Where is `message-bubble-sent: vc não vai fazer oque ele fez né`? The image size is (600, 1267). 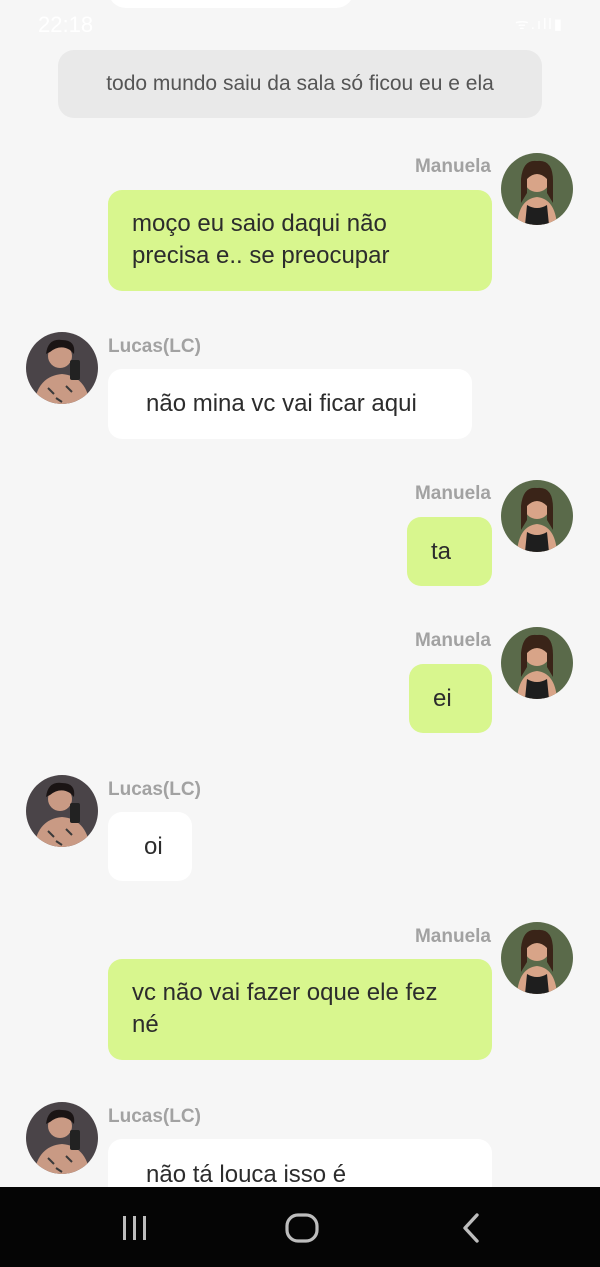
message-bubble-sent: vc não vai fazer oque ele fez né is located at coordinates (300, 1009).